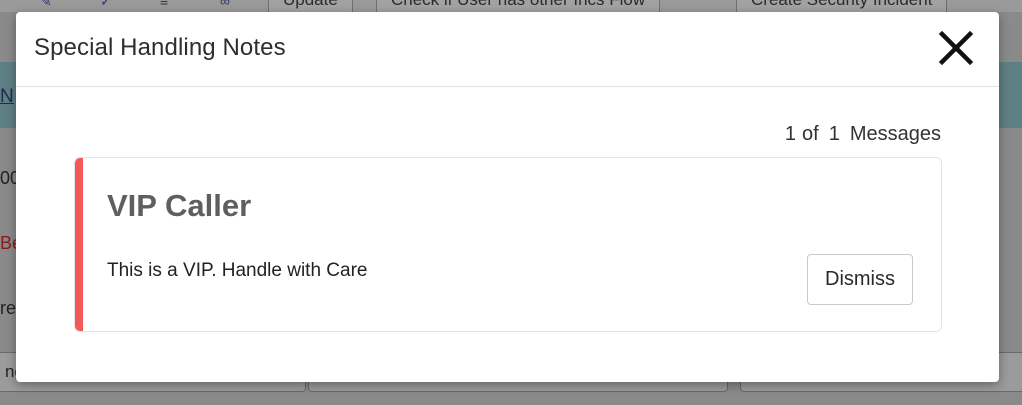  What do you see at coordinates (46, 4) in the screenshot?
I see `edit-icon: ✎` at bounding box center [46, 4].